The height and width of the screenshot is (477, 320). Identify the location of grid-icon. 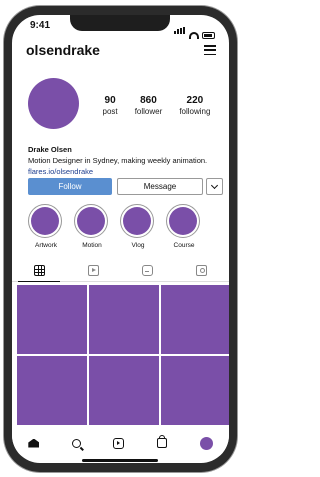
(39, 270).